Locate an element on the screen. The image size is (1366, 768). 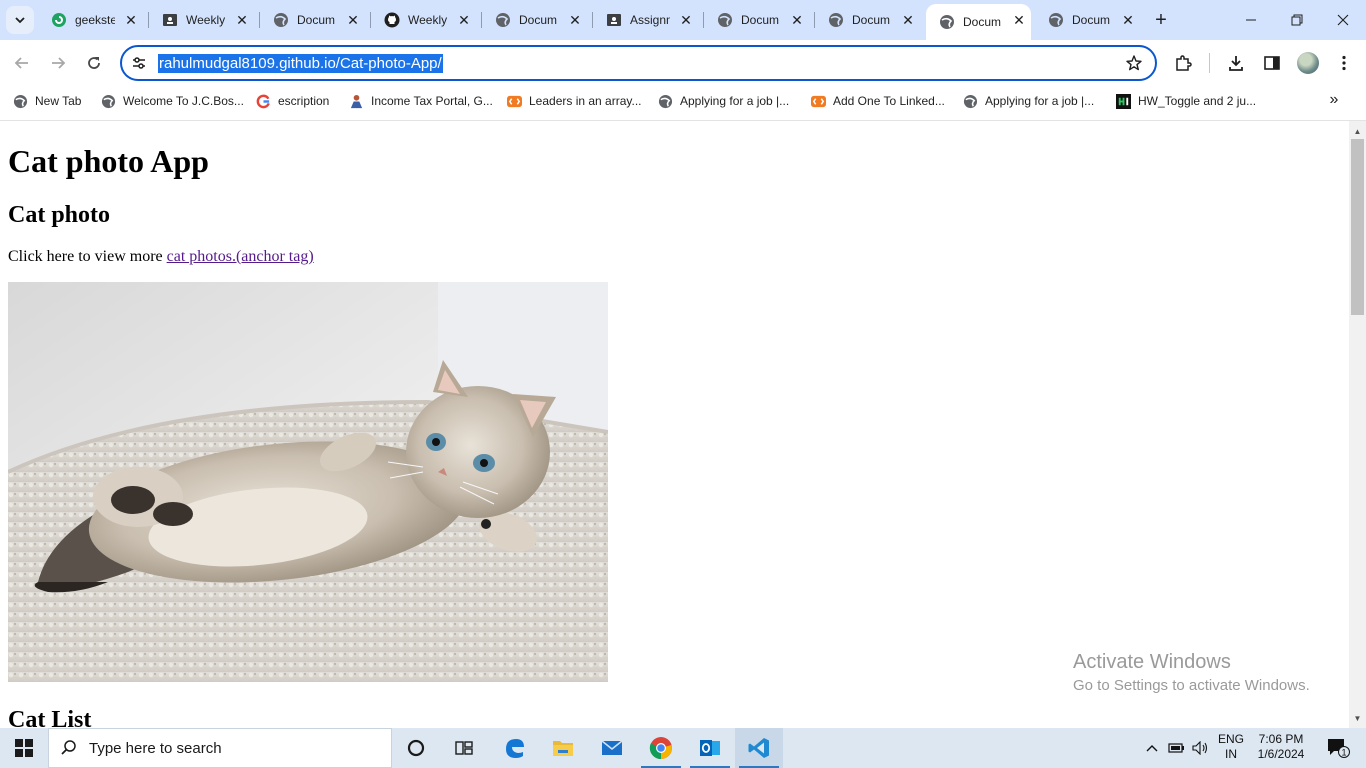
start-button is located at coordinates (24, 748).